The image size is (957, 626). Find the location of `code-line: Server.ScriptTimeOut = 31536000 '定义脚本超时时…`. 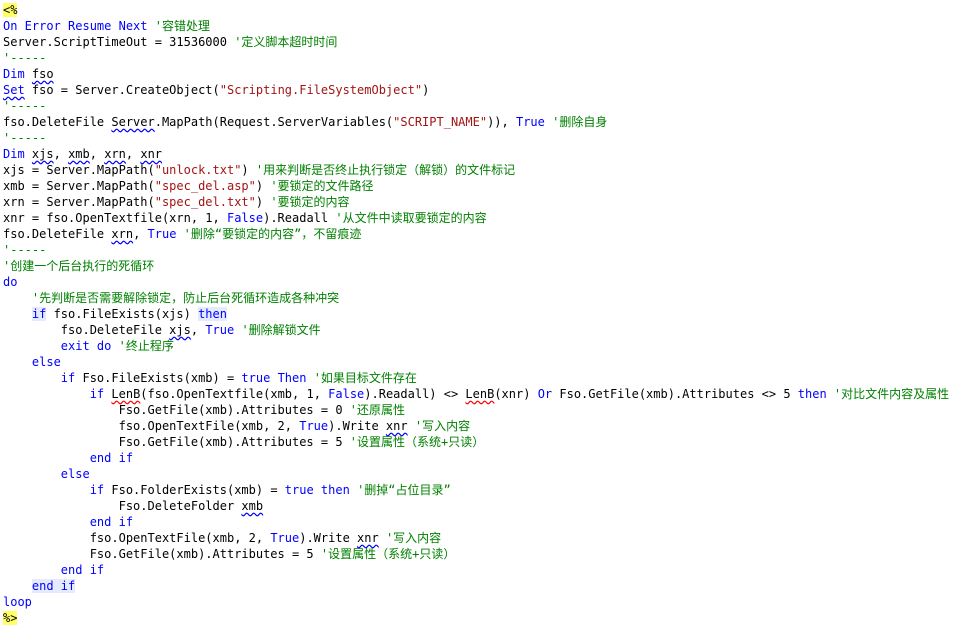

code-line: Server.ScriptTimeOut = 31536000 '定义脚本超时时… is located at coordinates (480, 42).